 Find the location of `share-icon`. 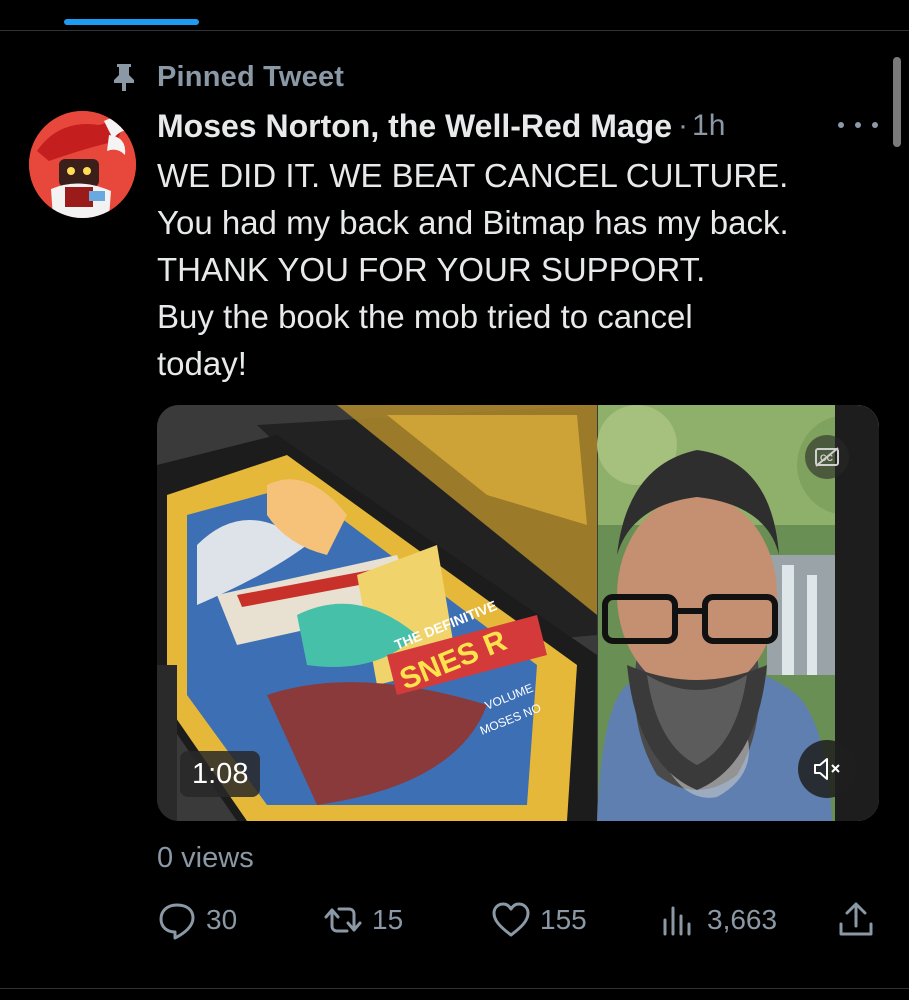

share-icon is located at coordinates (856, 919).